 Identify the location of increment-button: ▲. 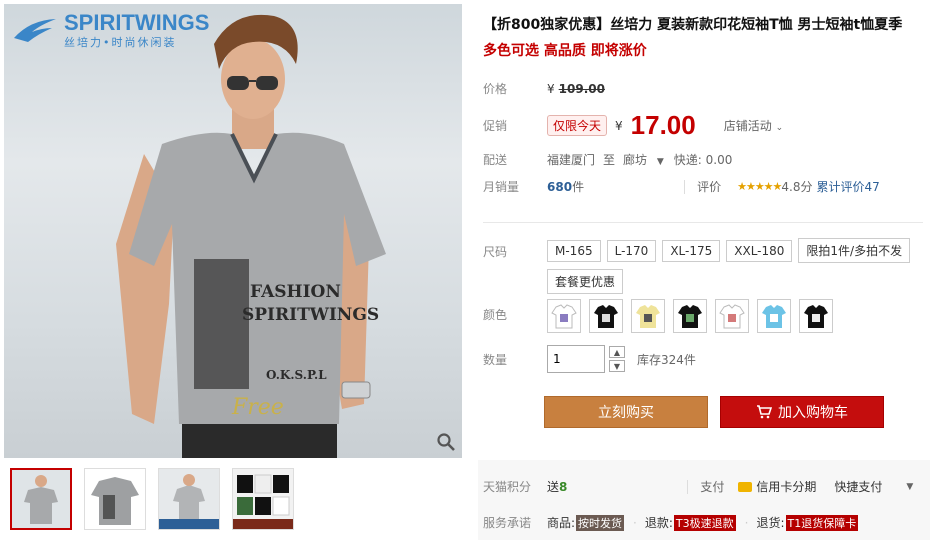
(617, 352).